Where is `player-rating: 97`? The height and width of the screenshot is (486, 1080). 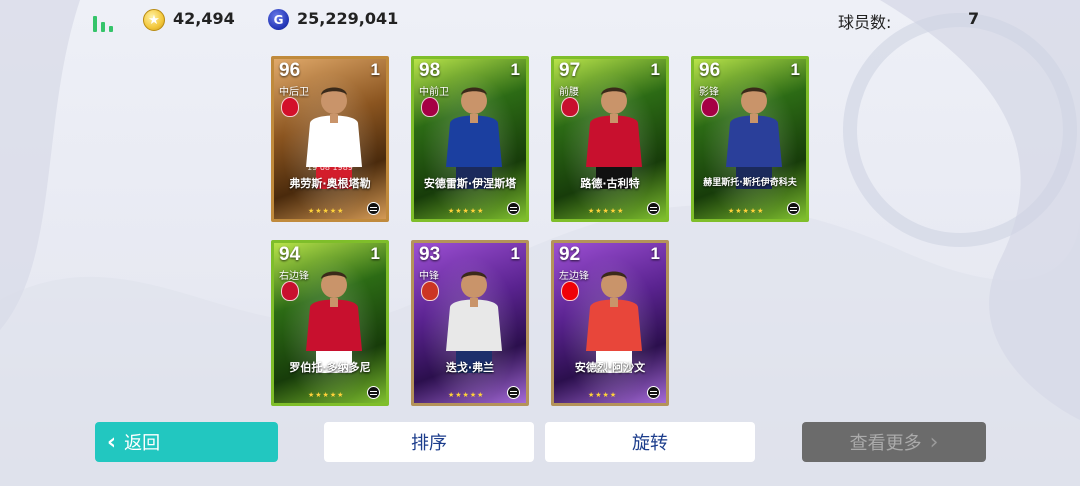
player-rating: 97 is located at coordinates (570, 70).